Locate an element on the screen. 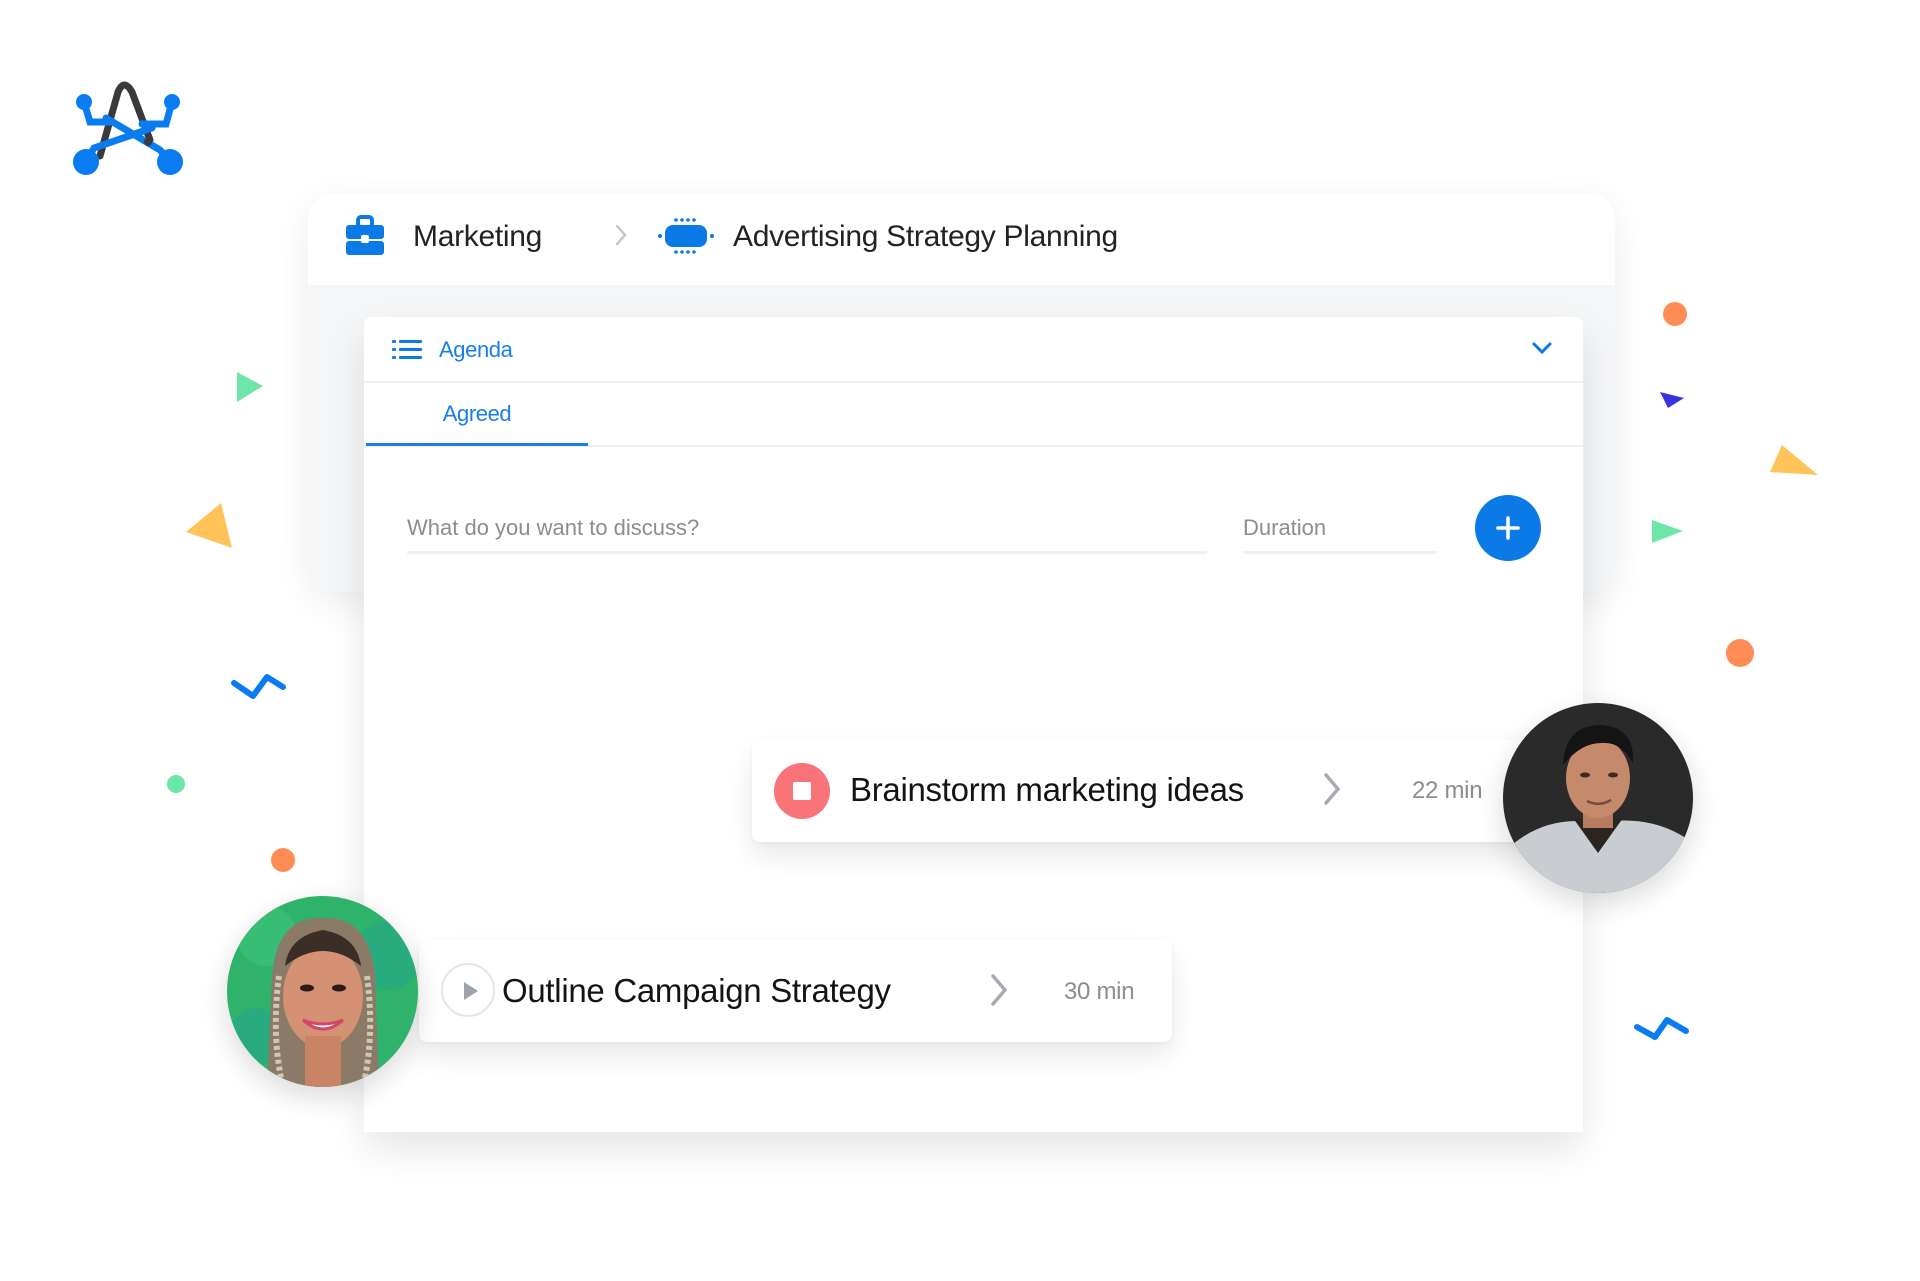 The image size is (1920, 1281). chip-icon is located at coordinates (686, 236).